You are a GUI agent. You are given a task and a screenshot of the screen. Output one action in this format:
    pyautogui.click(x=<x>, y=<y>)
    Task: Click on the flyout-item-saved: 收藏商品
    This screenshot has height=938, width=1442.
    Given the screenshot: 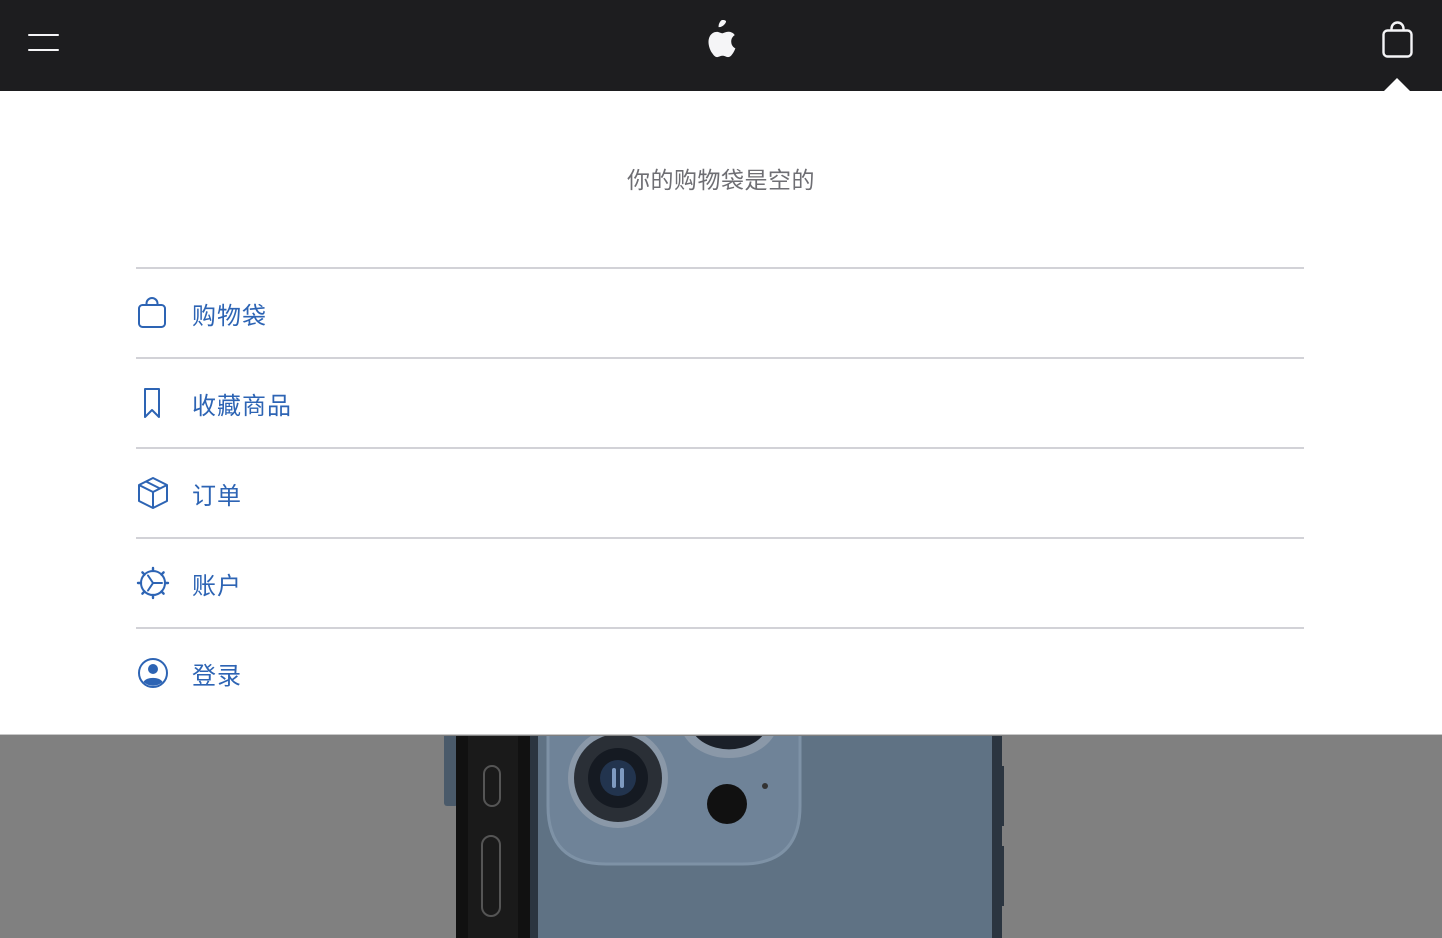 What is the action you would take?
    pyautogui.click(x=720, y=402)
    